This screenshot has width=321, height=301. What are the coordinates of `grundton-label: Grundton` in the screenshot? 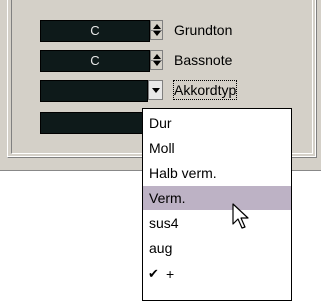 It's located at (203, 30).